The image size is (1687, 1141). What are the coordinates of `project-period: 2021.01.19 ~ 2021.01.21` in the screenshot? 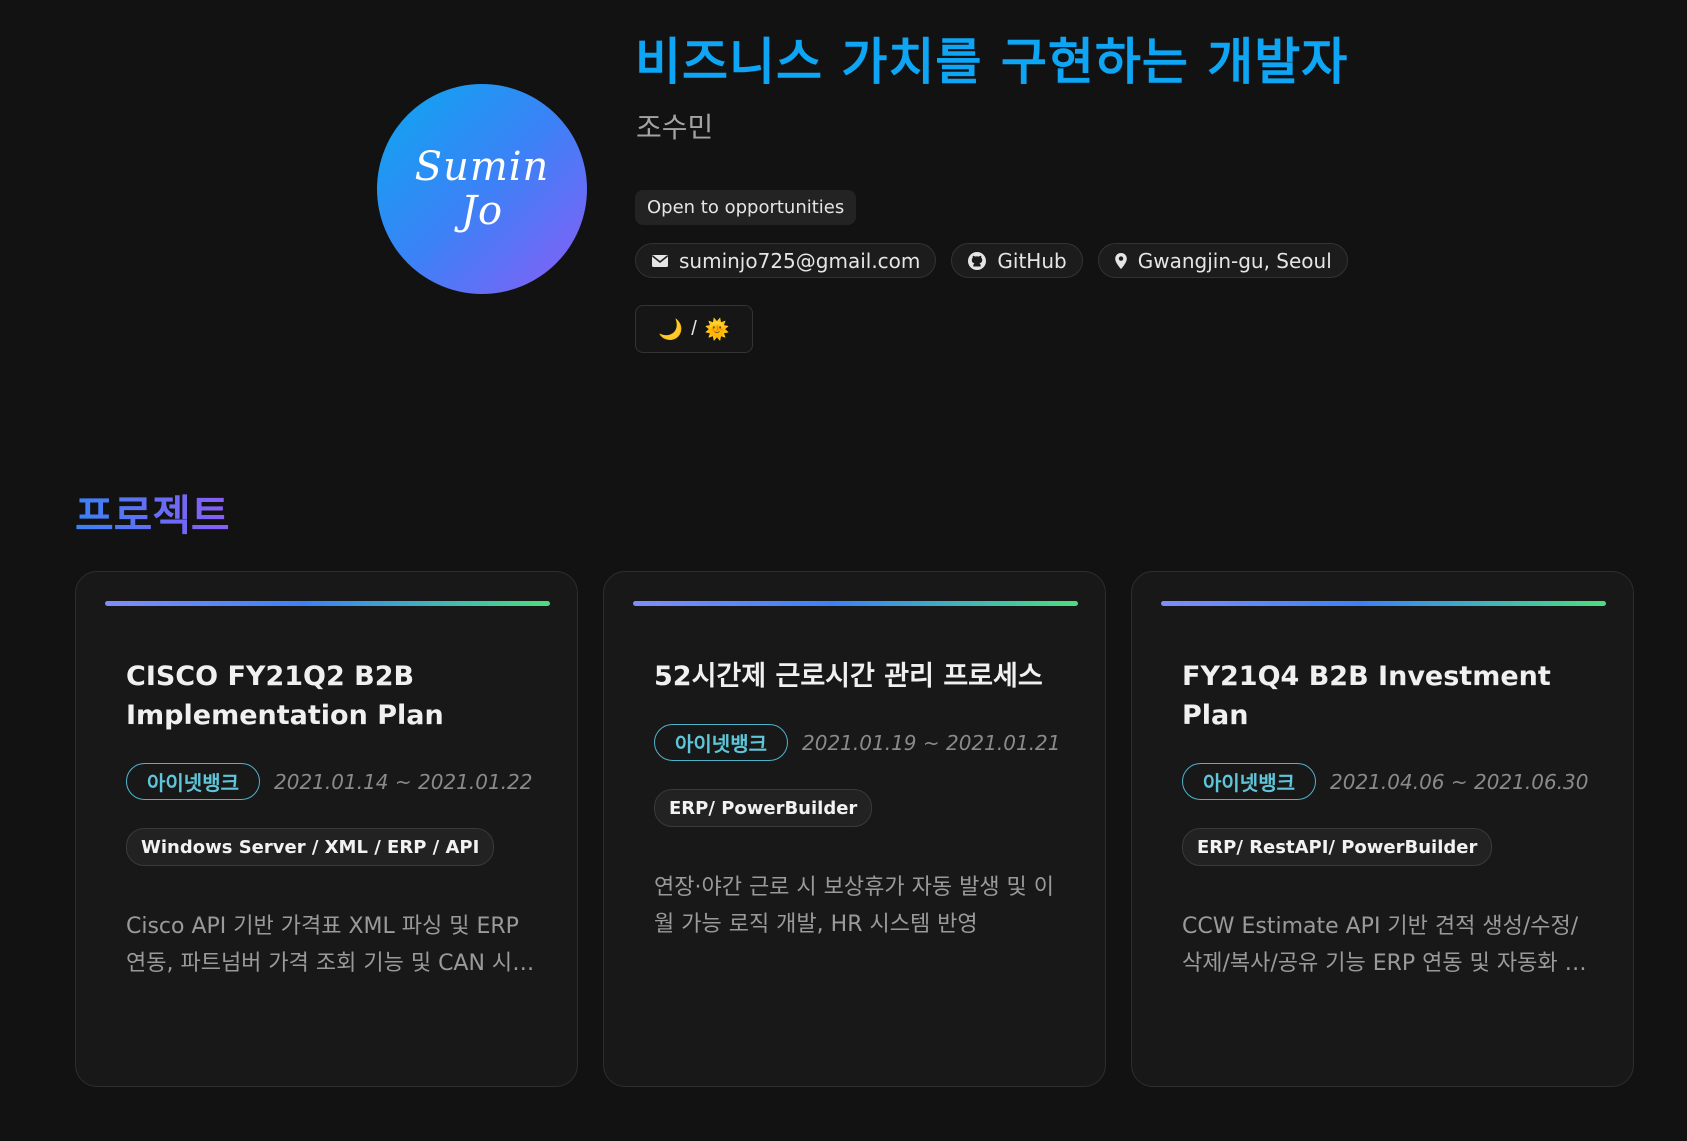 It's located at (931, 742).